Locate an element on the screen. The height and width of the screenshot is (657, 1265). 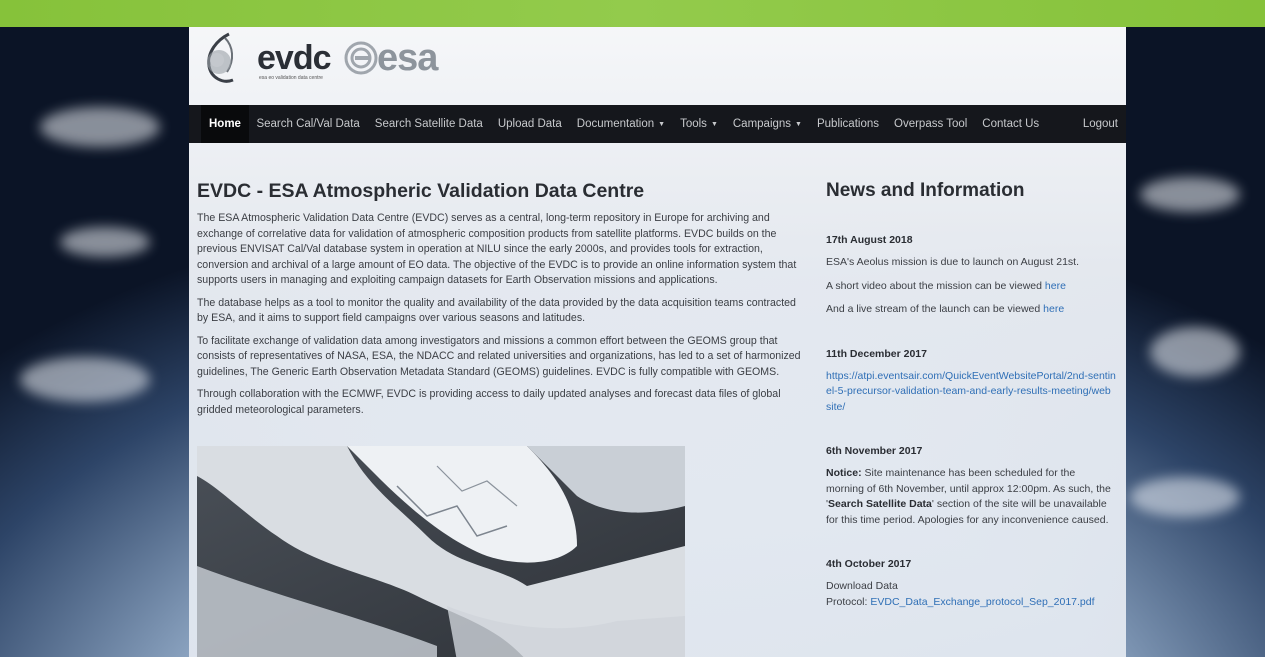
nav-label: Overpass Tool is located at coordinates (931, 124).